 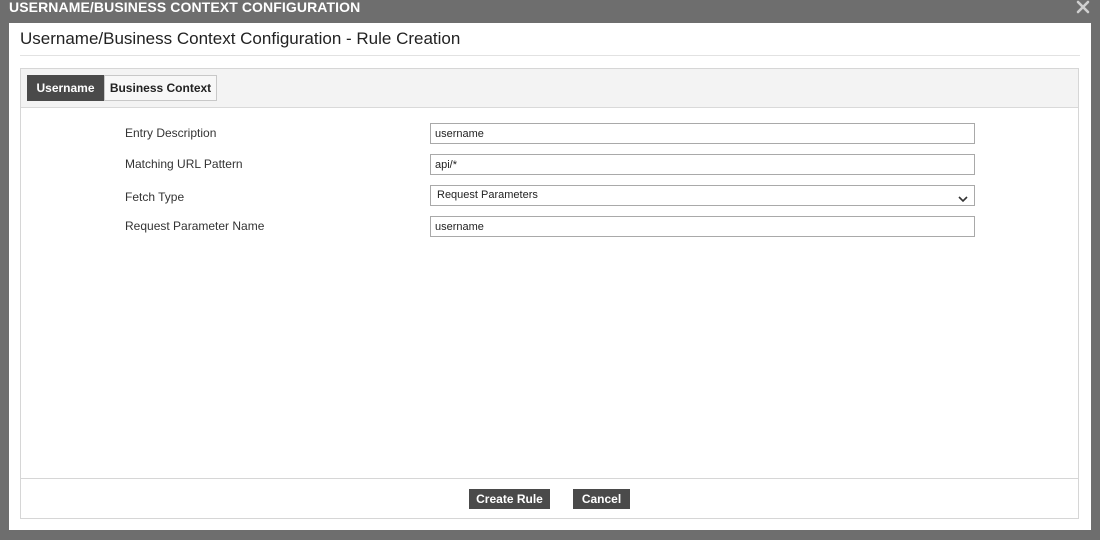 I want to click on request-parameter-name-row: Request Parameter Name, so click(x=549, y=227).